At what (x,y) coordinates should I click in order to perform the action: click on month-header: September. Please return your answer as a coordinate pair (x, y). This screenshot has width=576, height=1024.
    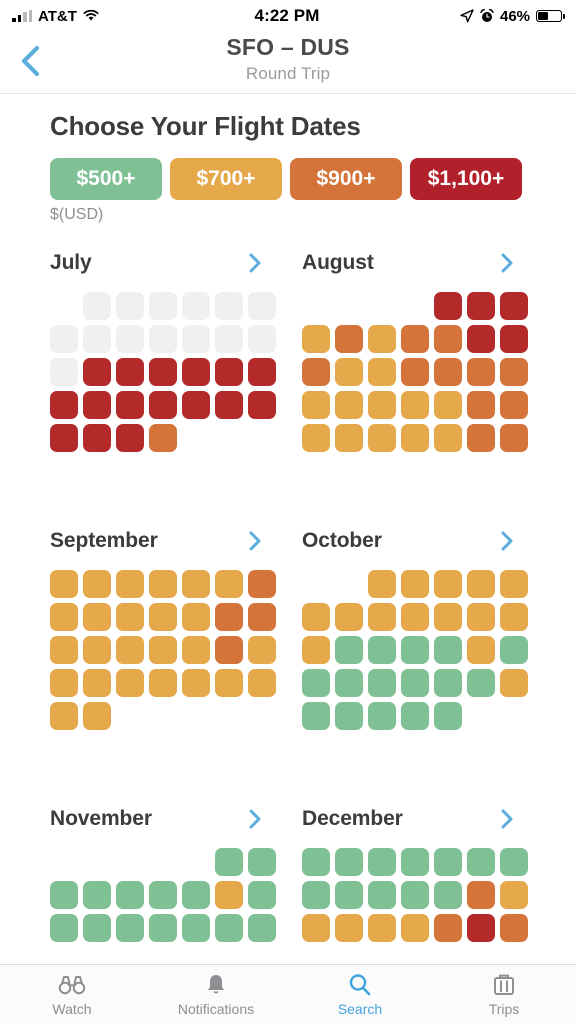
    Looking at the image, I should click on (156, 541).